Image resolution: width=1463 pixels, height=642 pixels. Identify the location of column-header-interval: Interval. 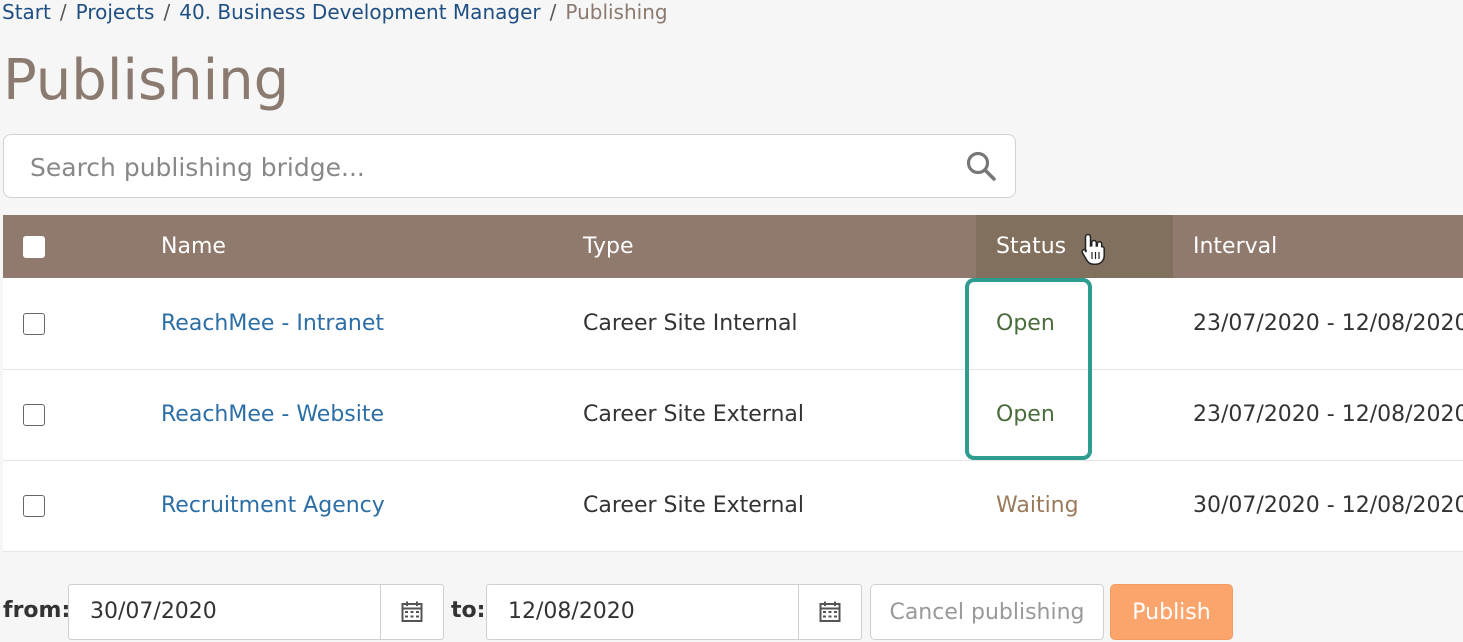
(1318, 246).